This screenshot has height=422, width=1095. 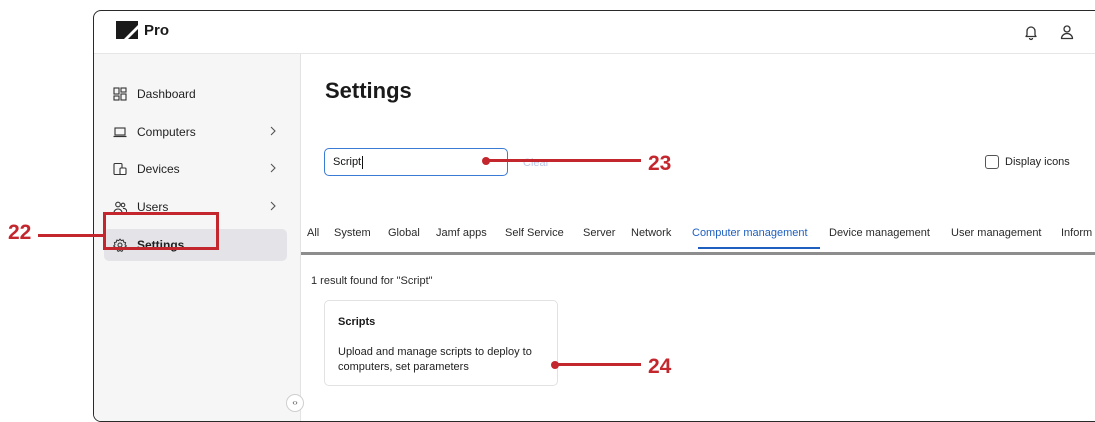 What do you see at coordinates (347, 162) in the screenshot?
I see `search-input-value: Script` at bounding box center [347, 162].